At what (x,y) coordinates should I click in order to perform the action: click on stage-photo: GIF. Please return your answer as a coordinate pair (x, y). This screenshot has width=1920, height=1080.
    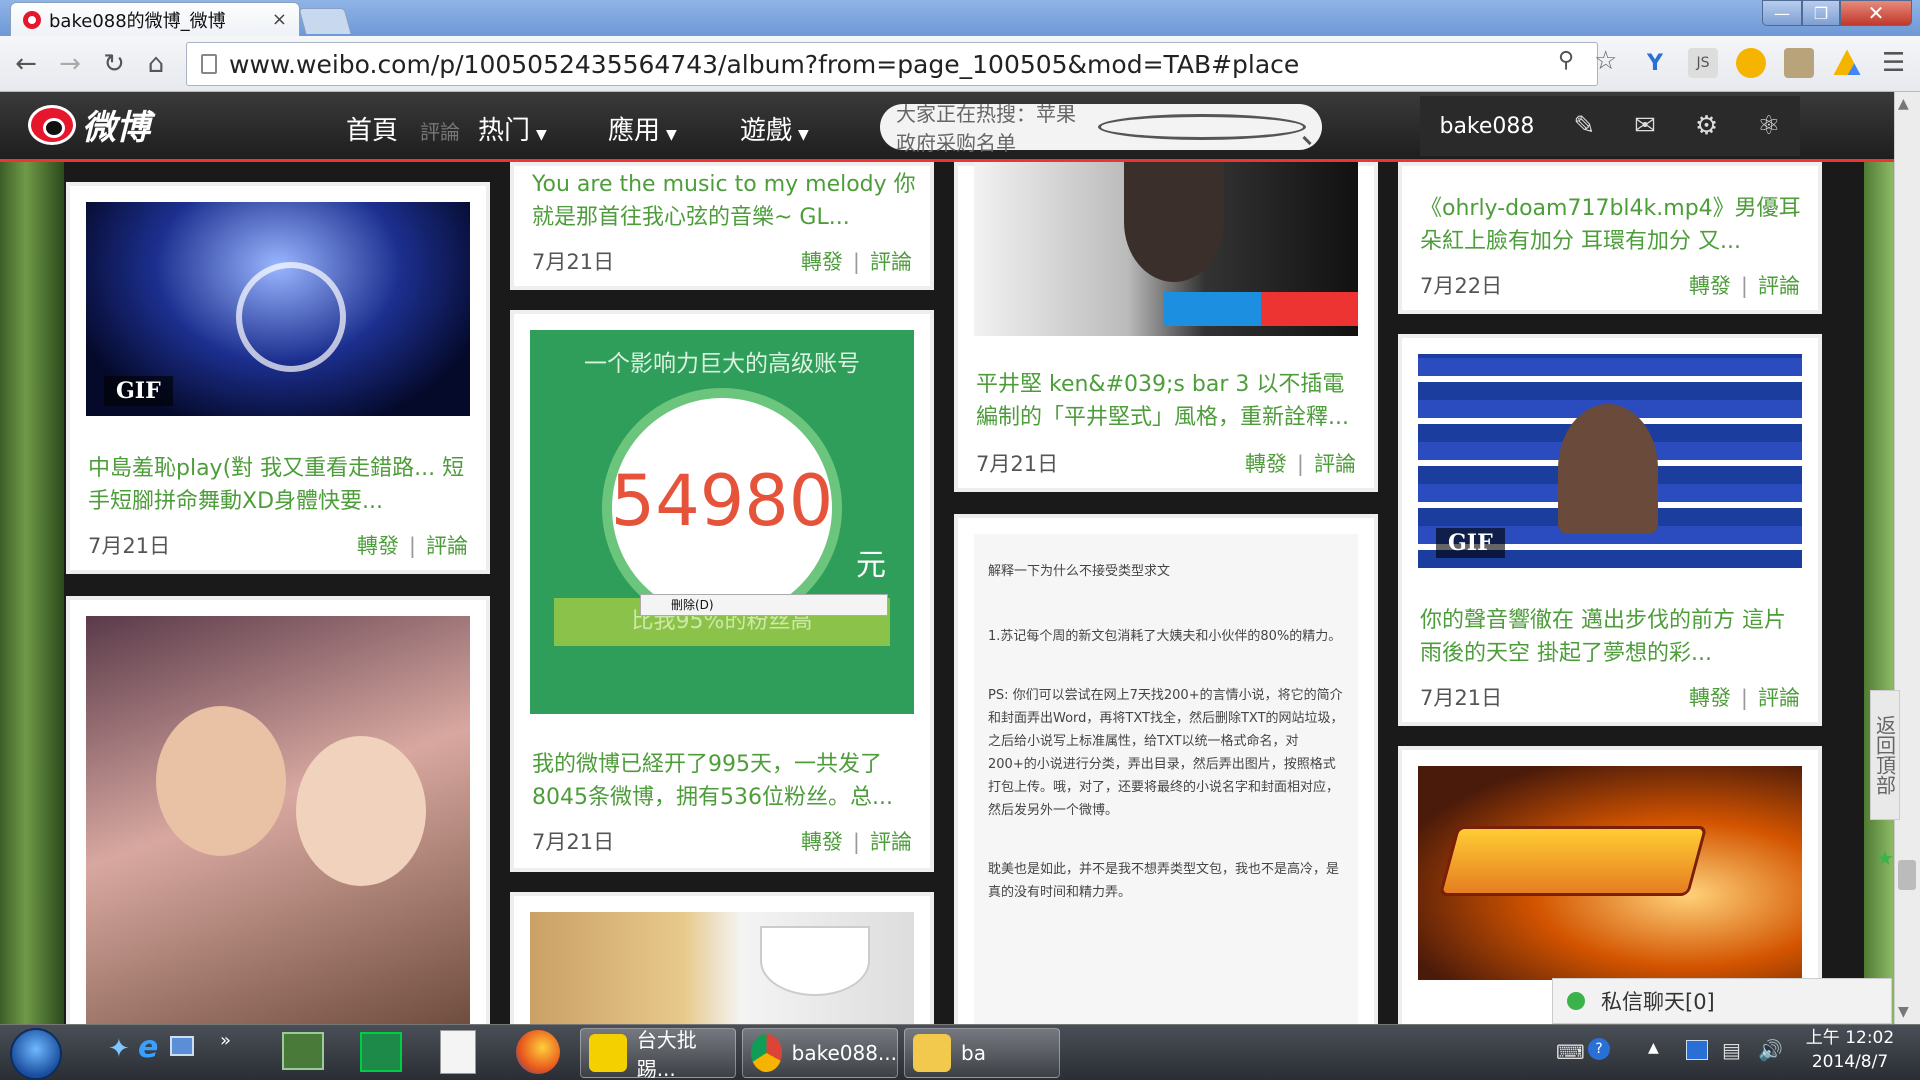
    Looking at the image, I should click on (278, 309).